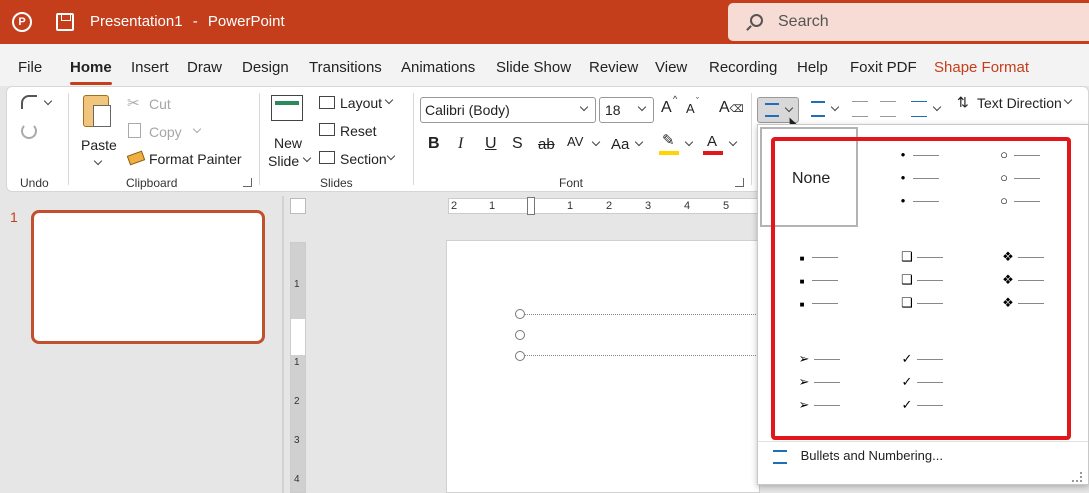  What do you see at coordinates (712, 141) in the screenshot?
I see `font-color-button: A` at bounding box center [712, 141].